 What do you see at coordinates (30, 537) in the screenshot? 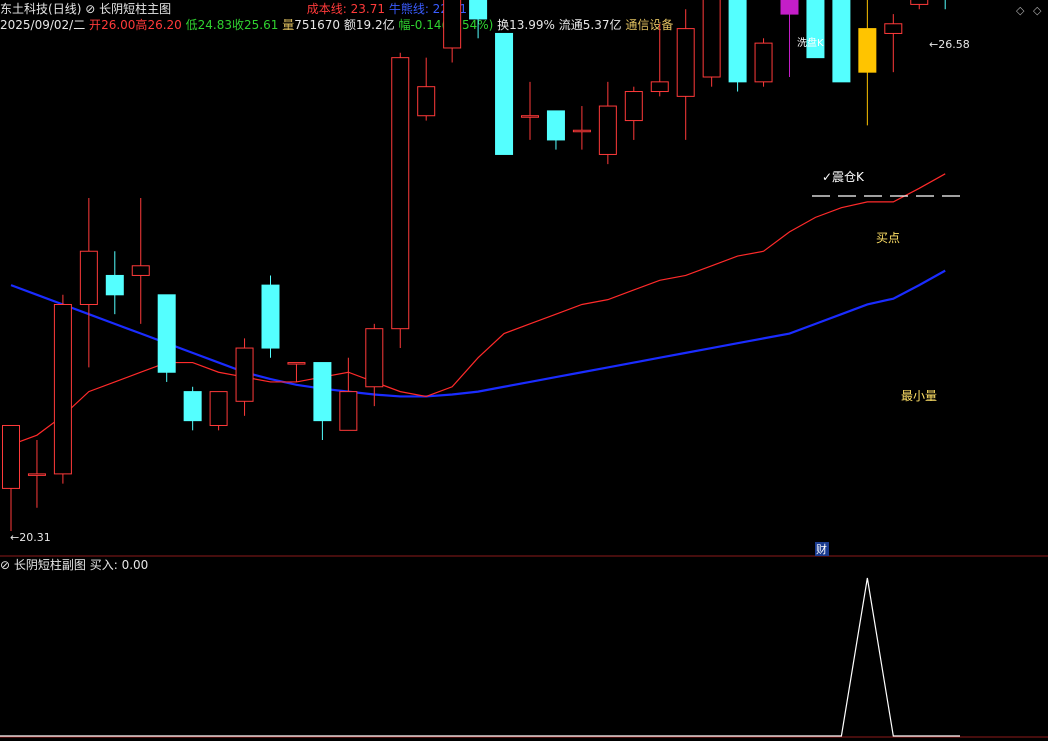
I see `low-price-label: ←20.31` at bounding box center [30, 537].